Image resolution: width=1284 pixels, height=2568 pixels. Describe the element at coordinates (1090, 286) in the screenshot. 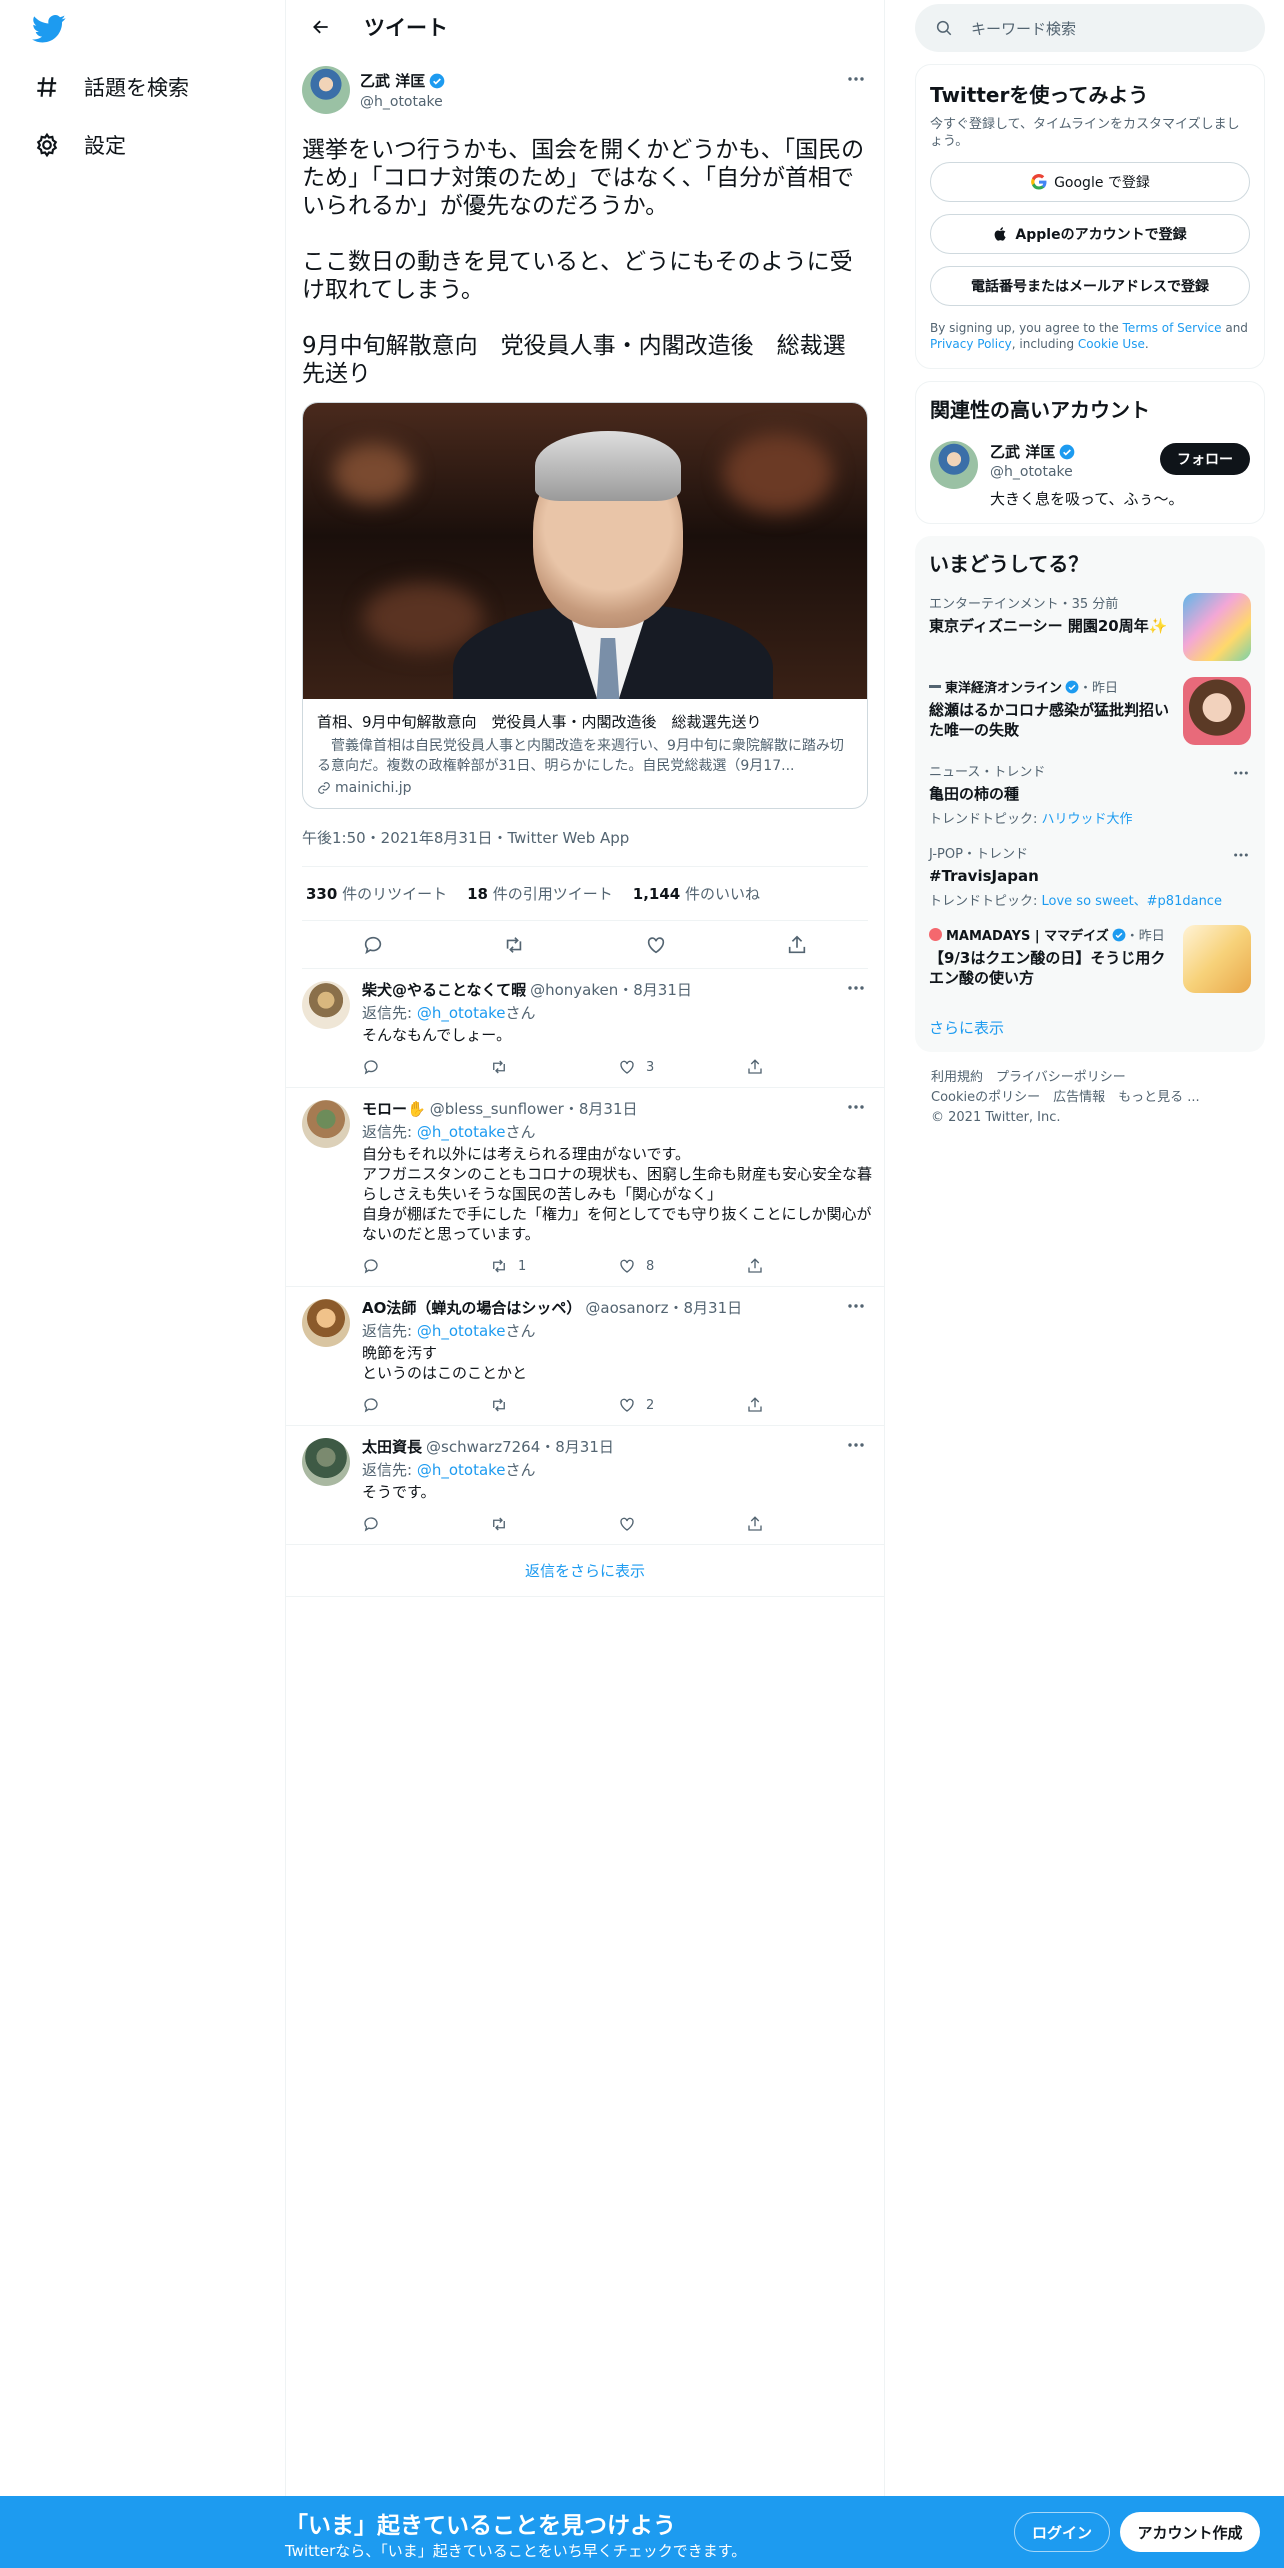

I see `phone-email-signup-button: 電話番号またはメールアドレスで登録` at that location.